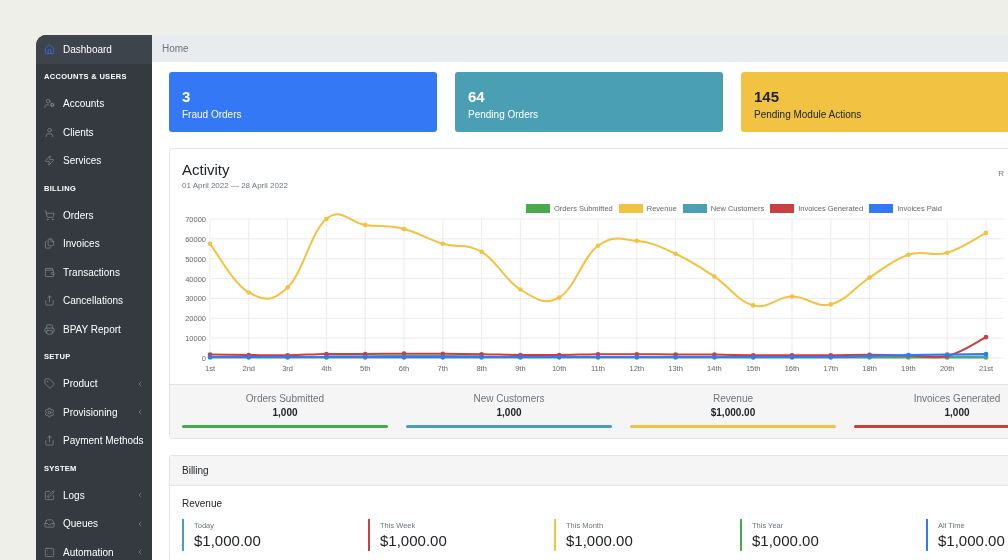 The image size is (1008, 560). What do you see at coordinates (767, 96) in the screenshot?
I see `stat-value: 145` at bounding box center [767, 96].